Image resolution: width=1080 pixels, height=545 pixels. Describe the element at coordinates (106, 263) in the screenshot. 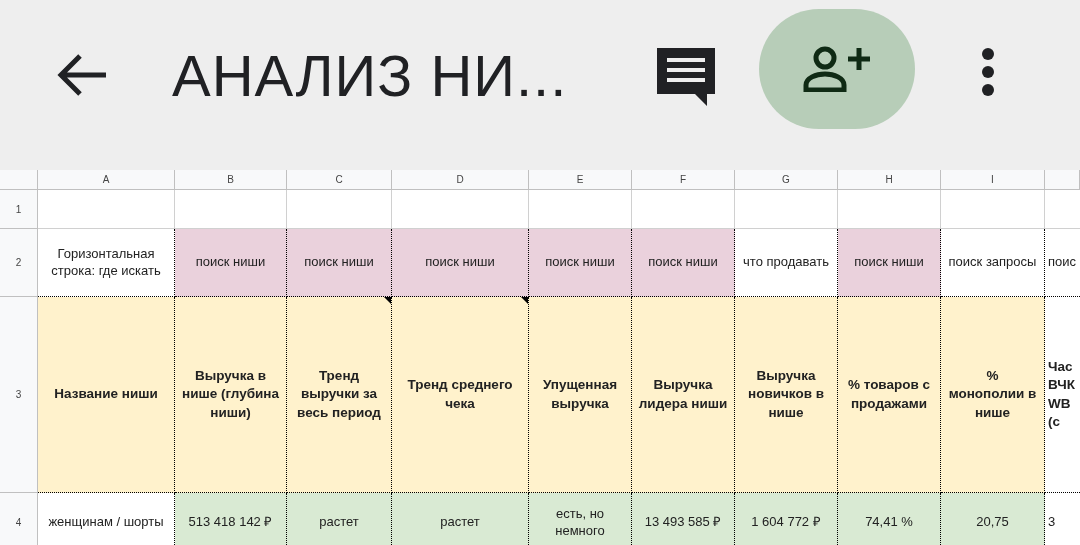

I see `table-cell: Горизонтальная строка: где искать` at that location.